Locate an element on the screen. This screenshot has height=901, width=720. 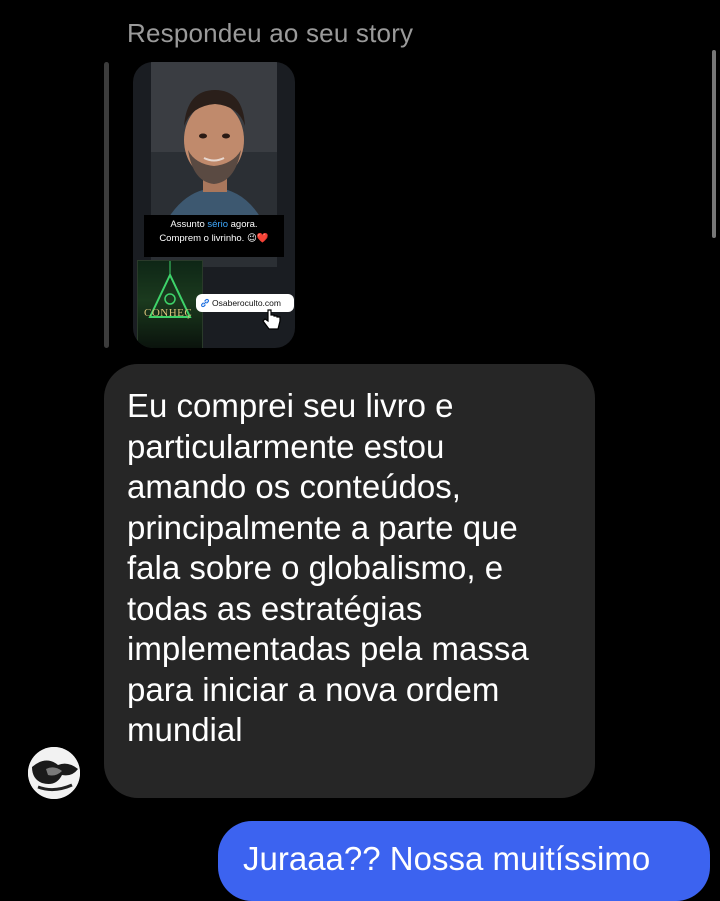
story-quote-bar is located at coordinates (106, 205).